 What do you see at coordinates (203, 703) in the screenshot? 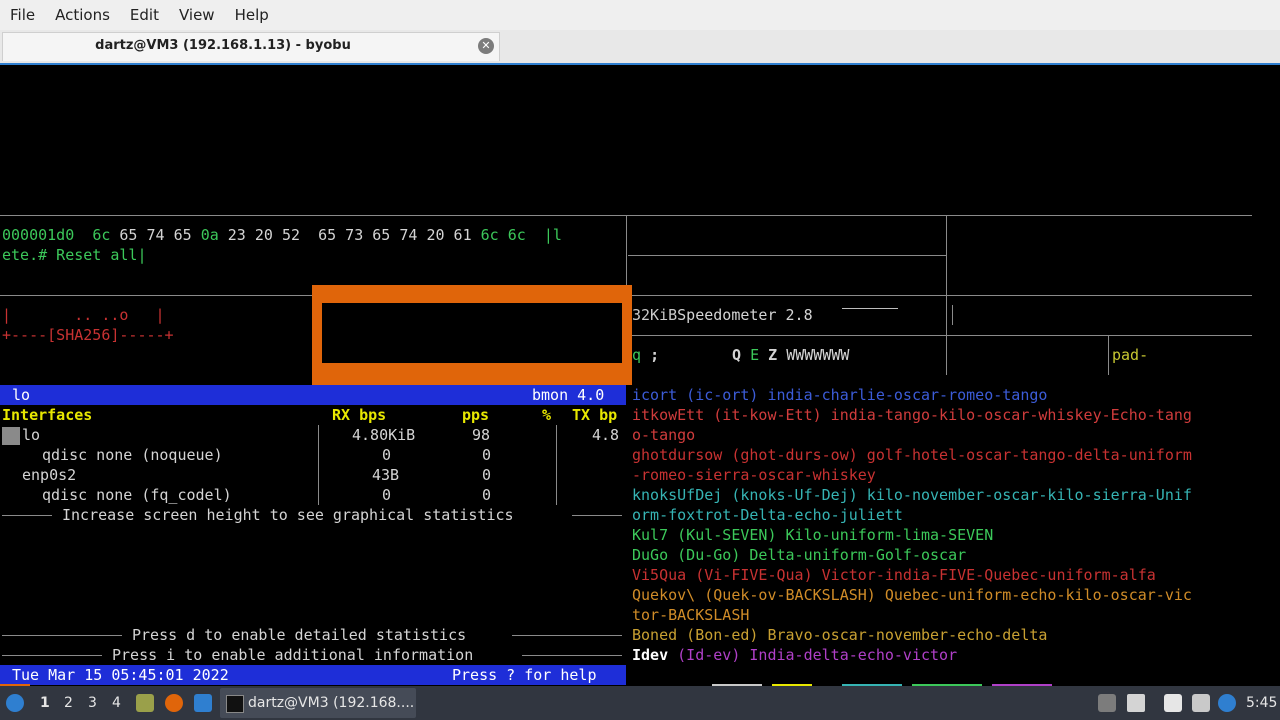
I see `desktop-icon` at bounding box center [203, 703].